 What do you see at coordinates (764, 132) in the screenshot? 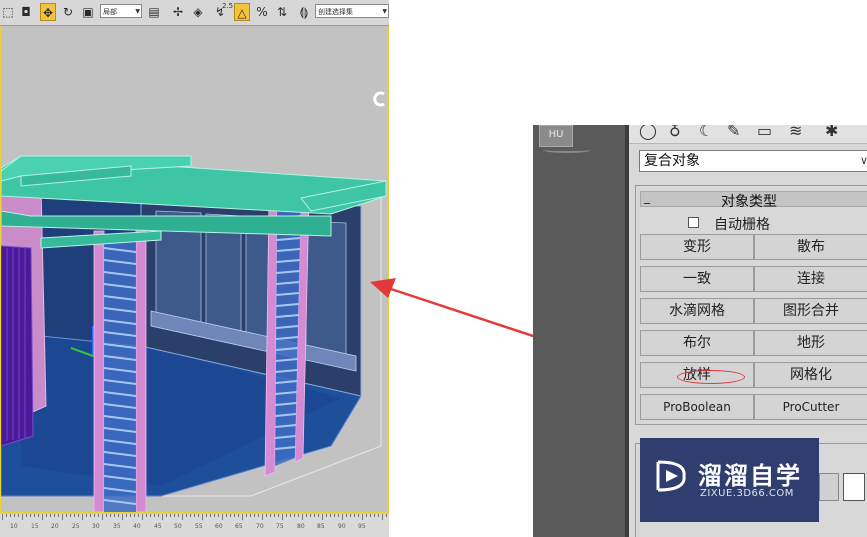
I see `helpers-icon: ▭` at bounding box center [764, 132].